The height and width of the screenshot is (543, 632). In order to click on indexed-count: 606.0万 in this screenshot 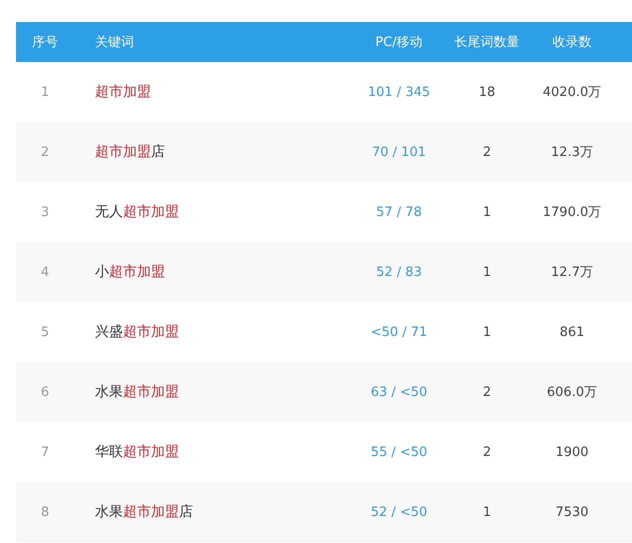, I will do `click(572, 392)`.